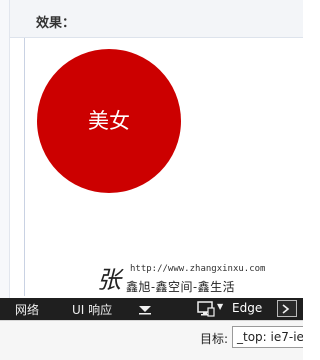 The image size is (320, 360). What do you see at coordinates (151, 340) in the screenshot?
I see `target-bar: 目标: _top: ie7-ie` at bounding box center [151, 340].